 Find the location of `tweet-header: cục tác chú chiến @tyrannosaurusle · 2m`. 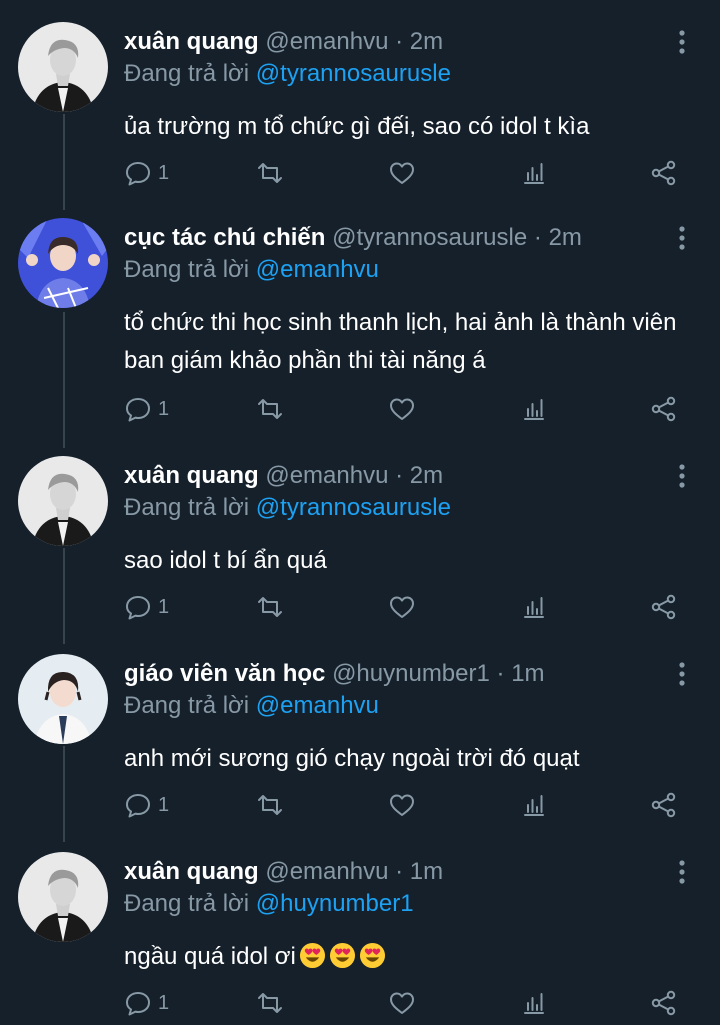

tweet-header: cục tác chú chiến @tyrannosaurusle · 2m is located at coordinates (353, 238).